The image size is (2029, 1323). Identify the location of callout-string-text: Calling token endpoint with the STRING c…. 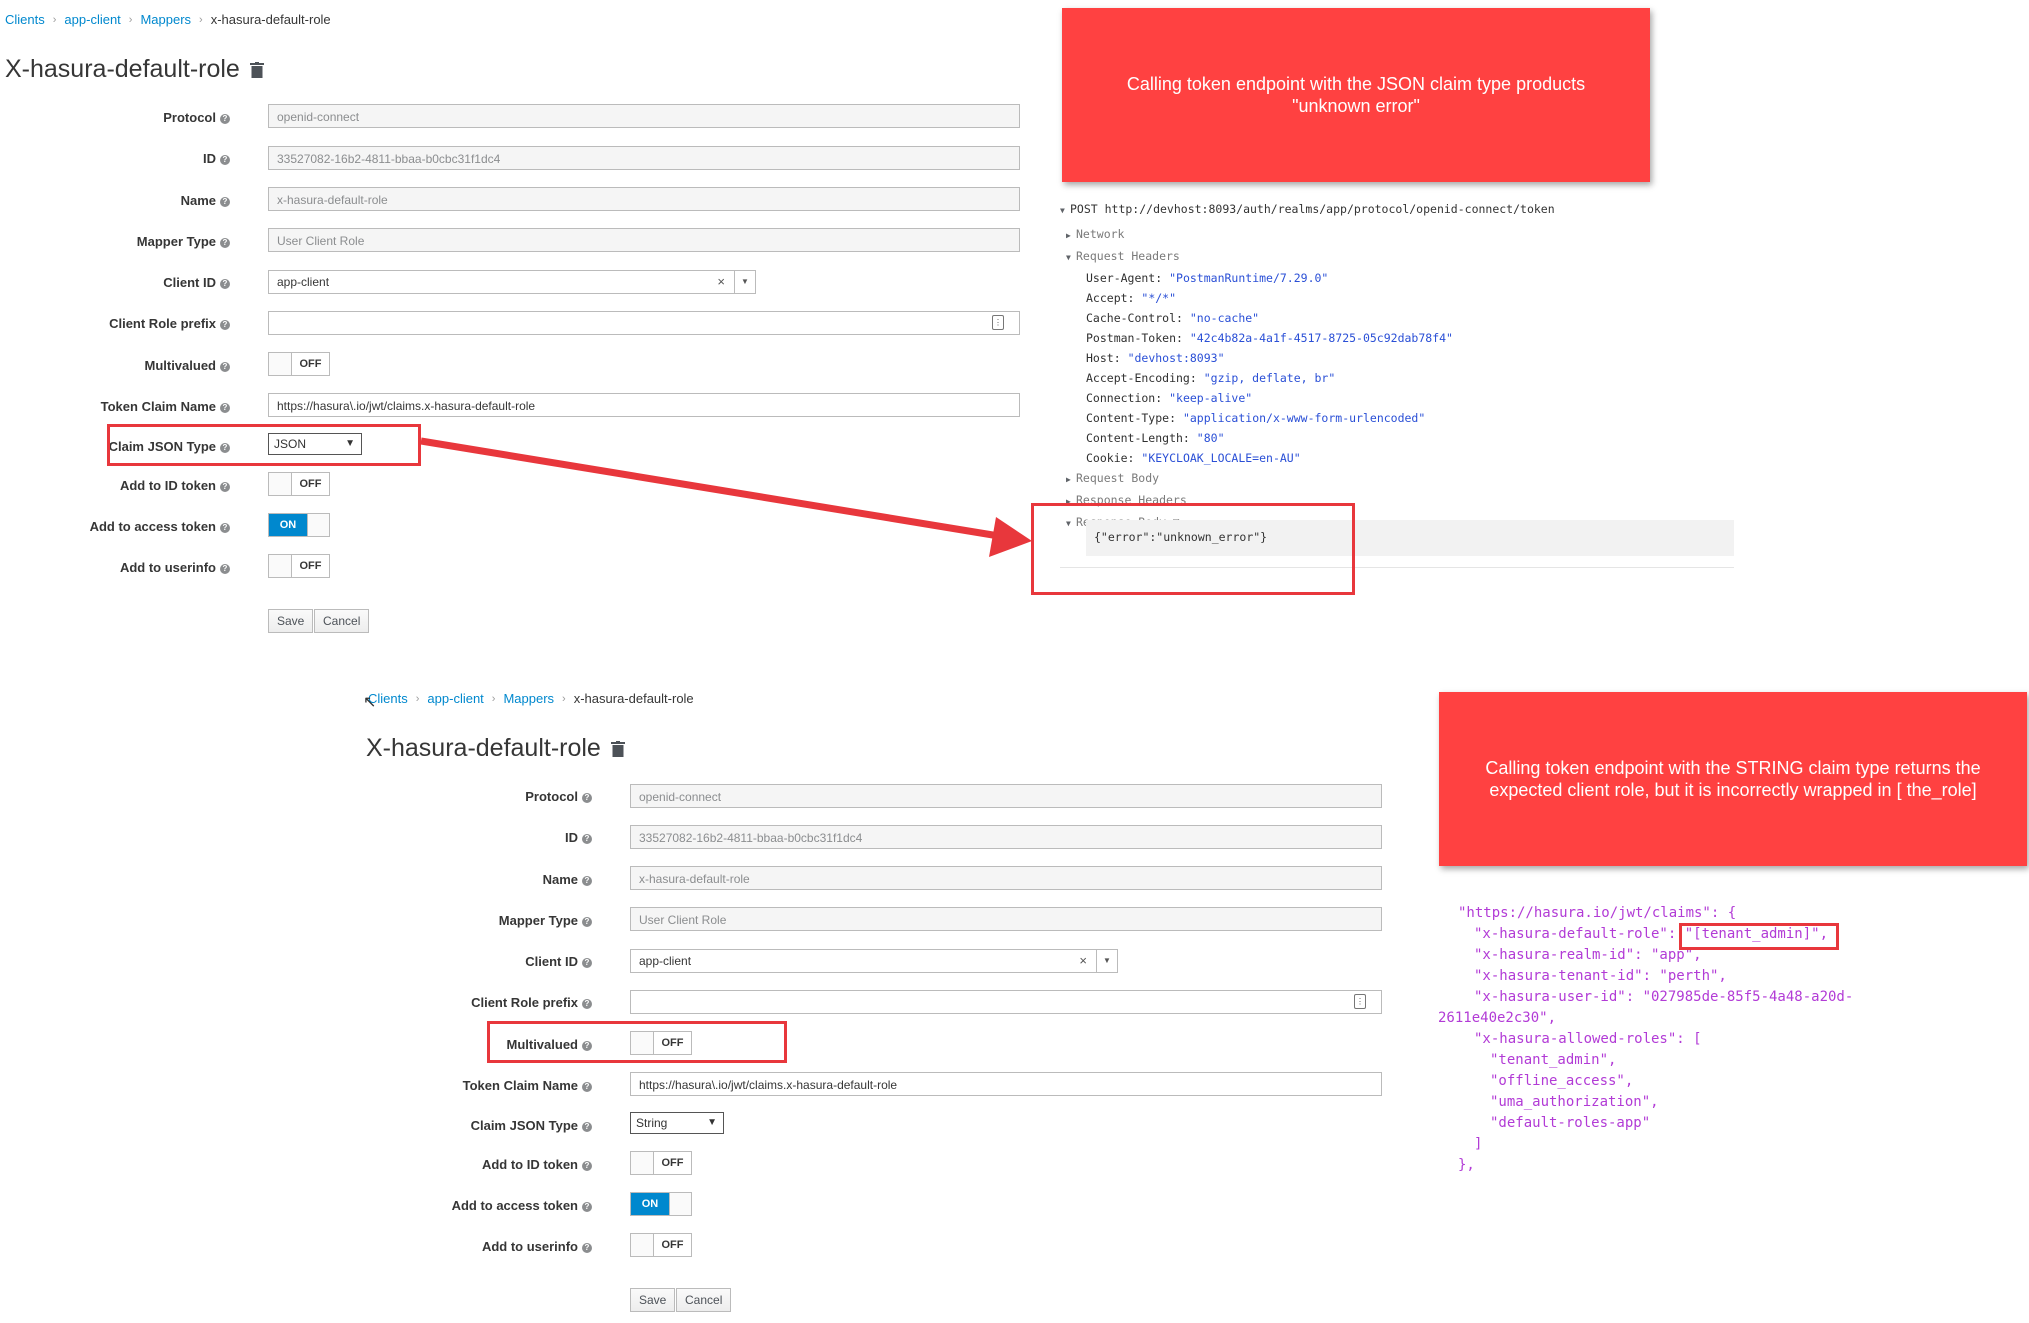
(1733, 779).